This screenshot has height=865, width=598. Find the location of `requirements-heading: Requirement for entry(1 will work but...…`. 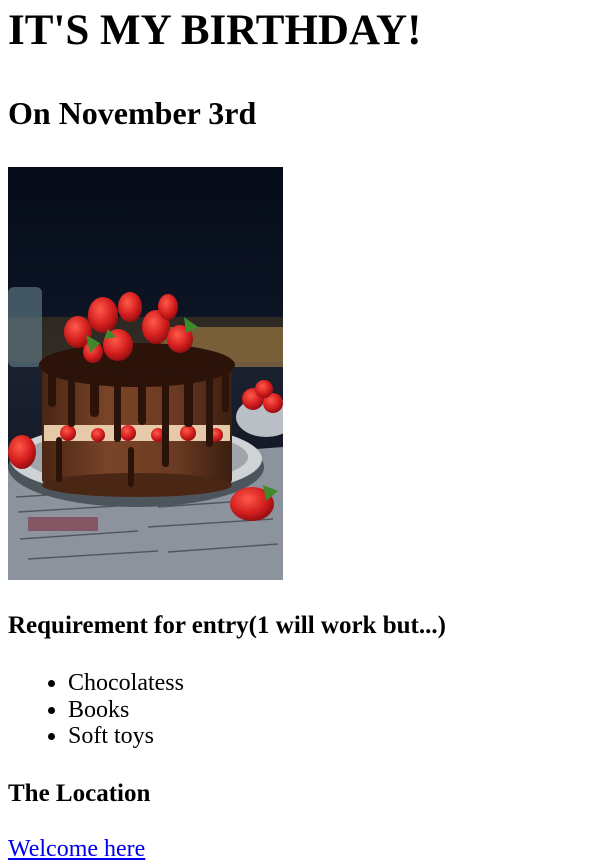

requirements-heading: Requirement for entry(1 will work but...… is located at coordinates (227, 625).